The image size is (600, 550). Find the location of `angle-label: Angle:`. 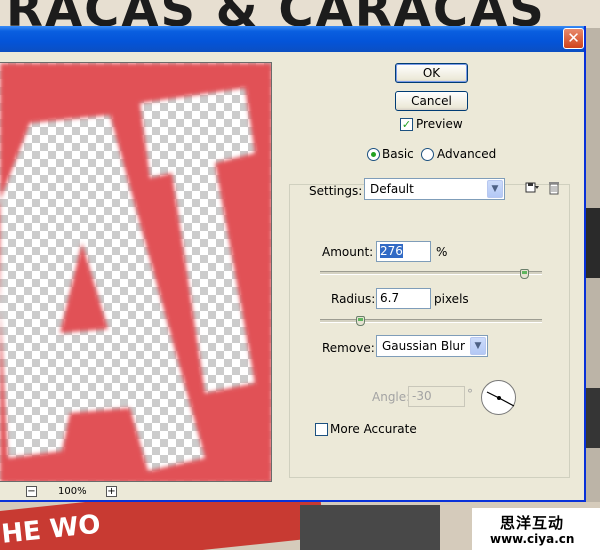

angle-label: Angle: is located at coordinates (391, 397).